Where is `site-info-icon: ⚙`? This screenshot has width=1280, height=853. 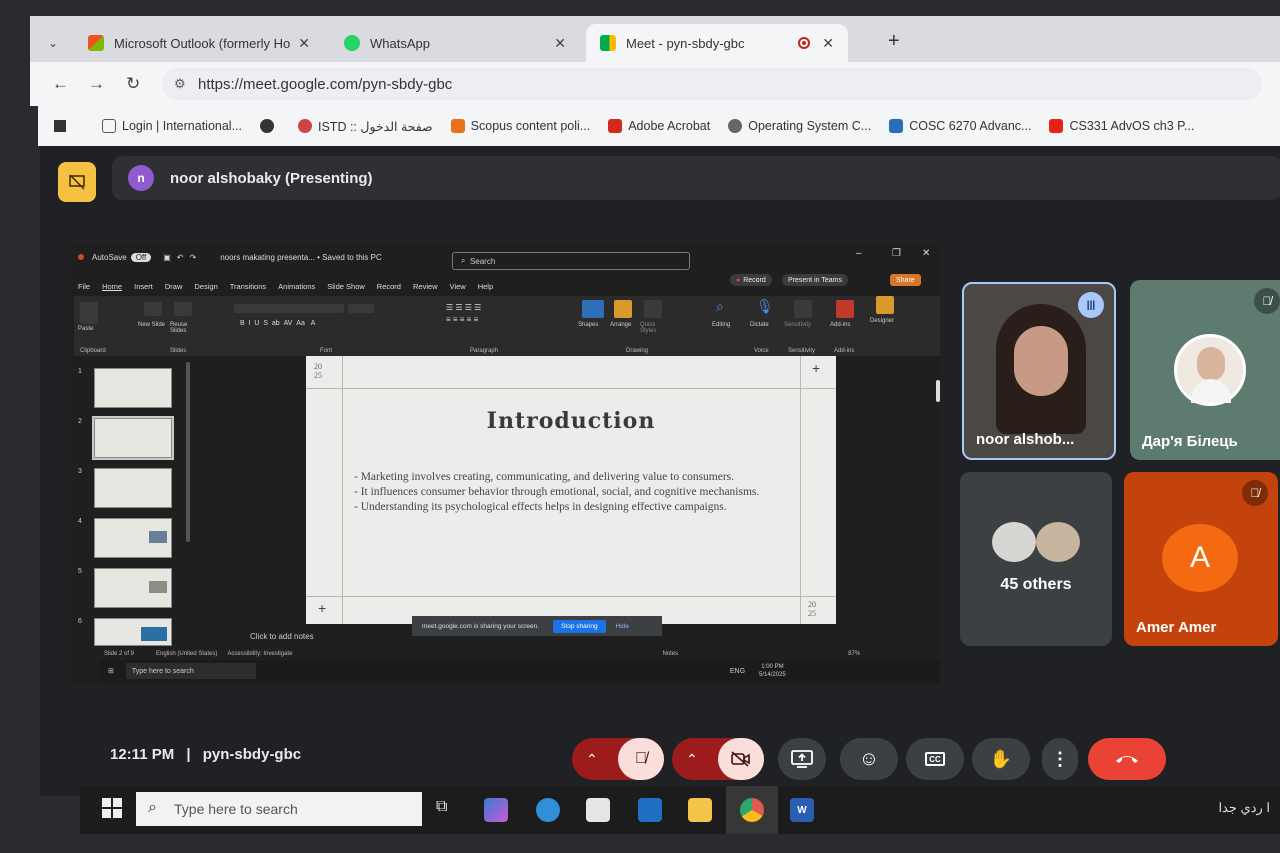
site-info-icon: ⚙ is located at coordinates (180, 84).